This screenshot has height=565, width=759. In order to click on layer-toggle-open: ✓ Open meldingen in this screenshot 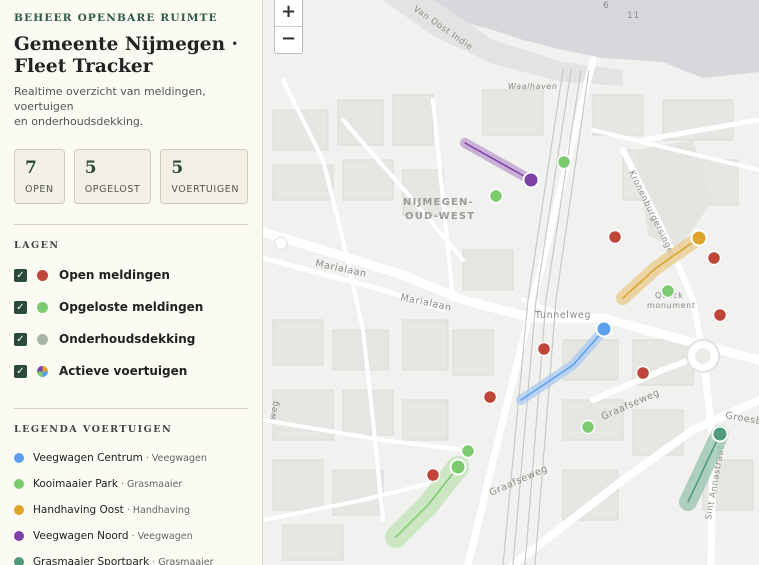, I will do `click(131, 275)`.